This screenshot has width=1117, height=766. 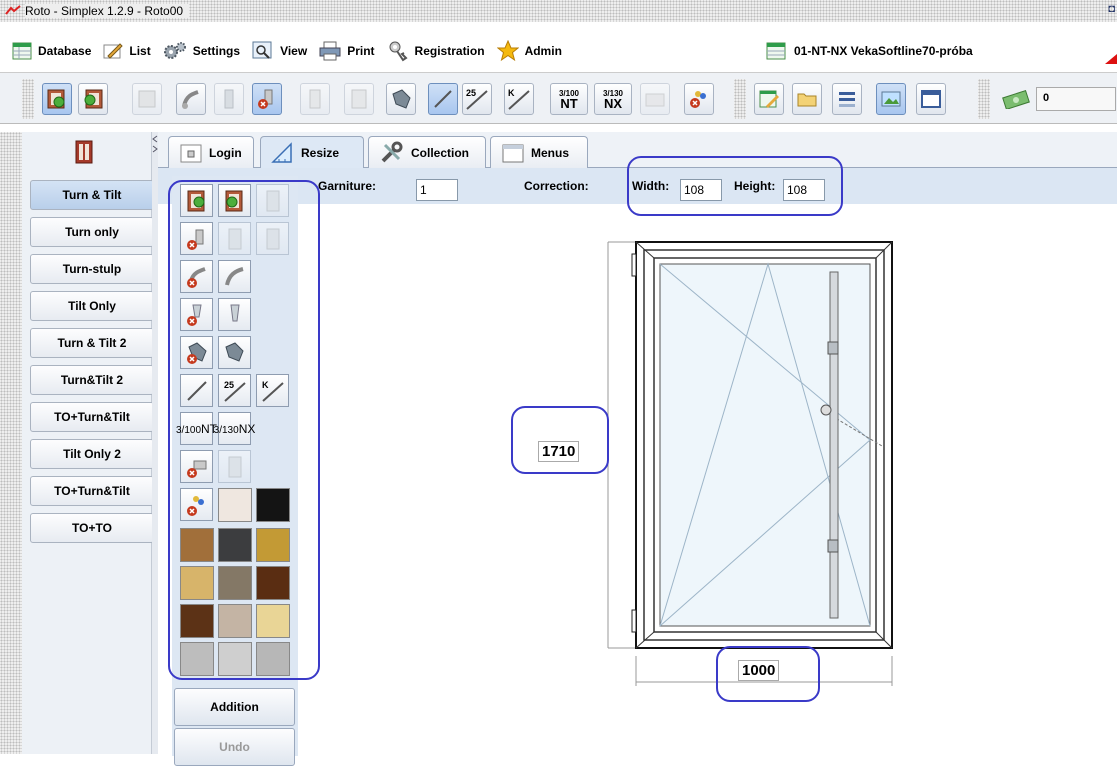 What do you see at coordinates (113, 51) in the screenshot?
I see `list-pencil-icon` at bounding box center [113, 51].